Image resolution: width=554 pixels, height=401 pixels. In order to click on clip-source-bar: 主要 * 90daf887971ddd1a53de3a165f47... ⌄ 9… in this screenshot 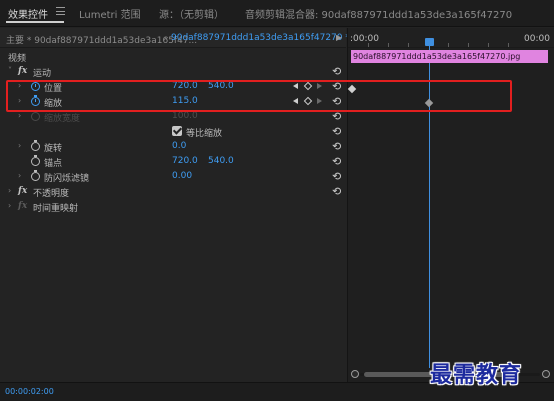, I will do `click(179, 38)`.